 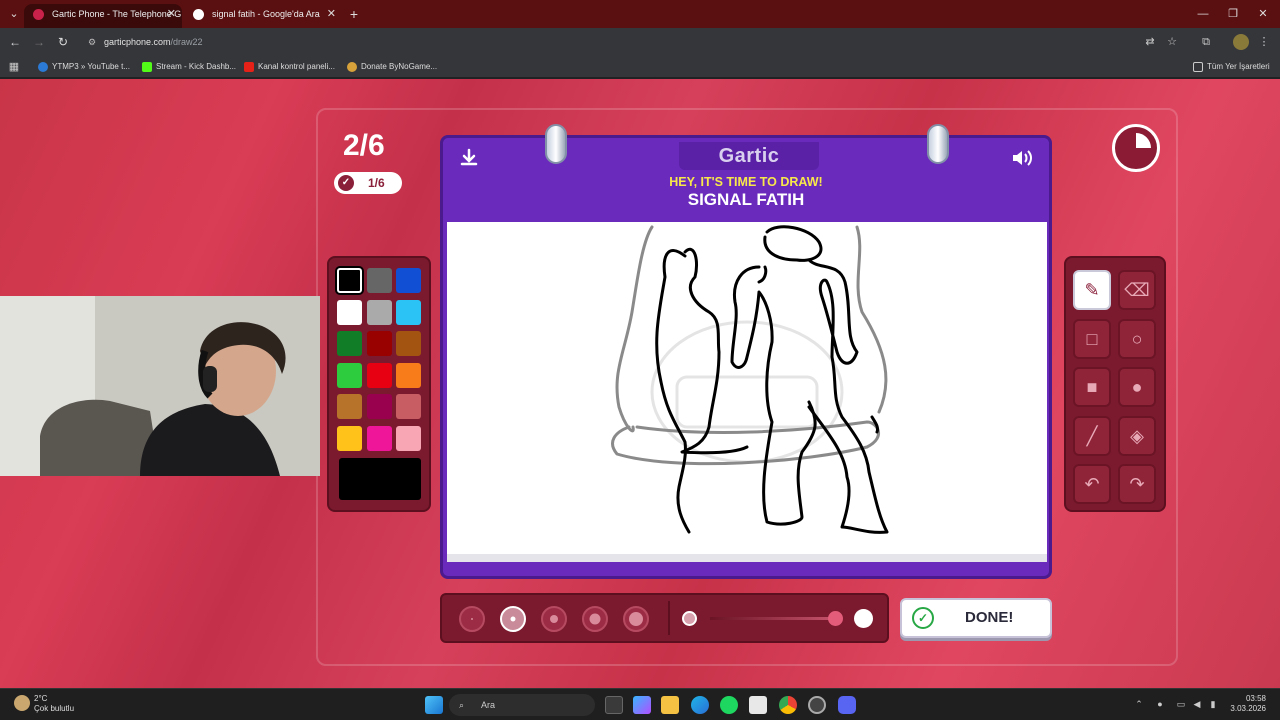 I want to click on weather-cloud-icon, so click(x=22, y=703).